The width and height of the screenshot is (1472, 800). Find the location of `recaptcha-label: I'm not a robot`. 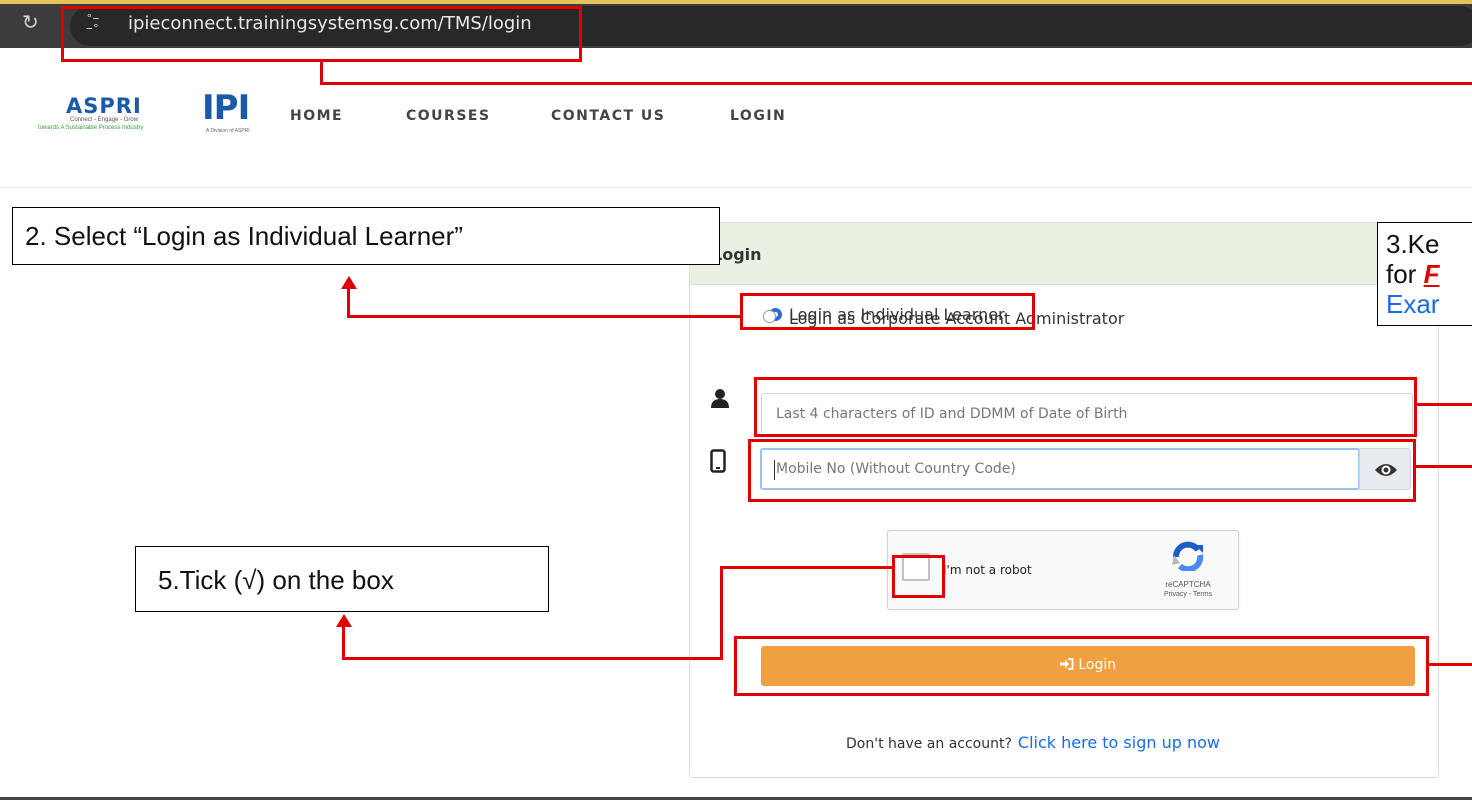

recaptcha-label: I'm not a robot is located at coordinates (987, 570).